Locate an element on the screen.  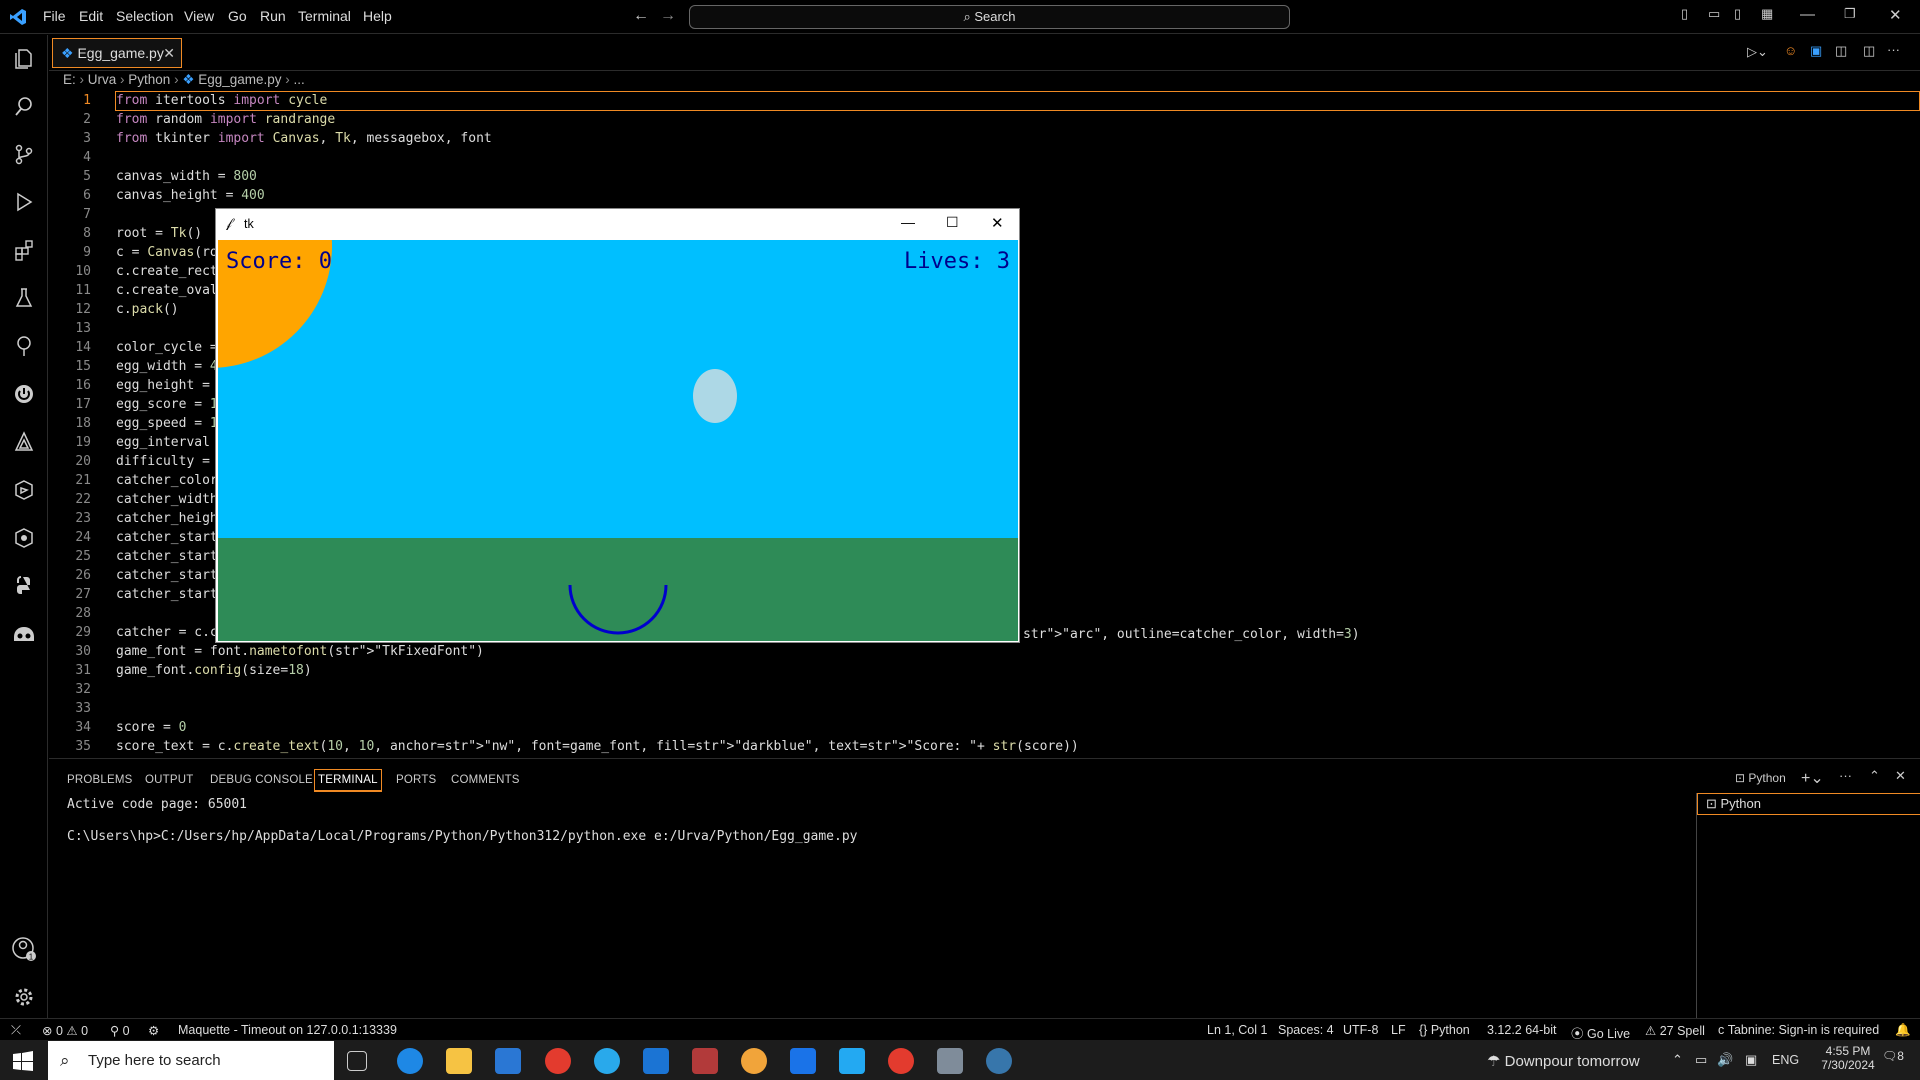
panel-more-icon: ··· is located at coordinates (1845, 775).